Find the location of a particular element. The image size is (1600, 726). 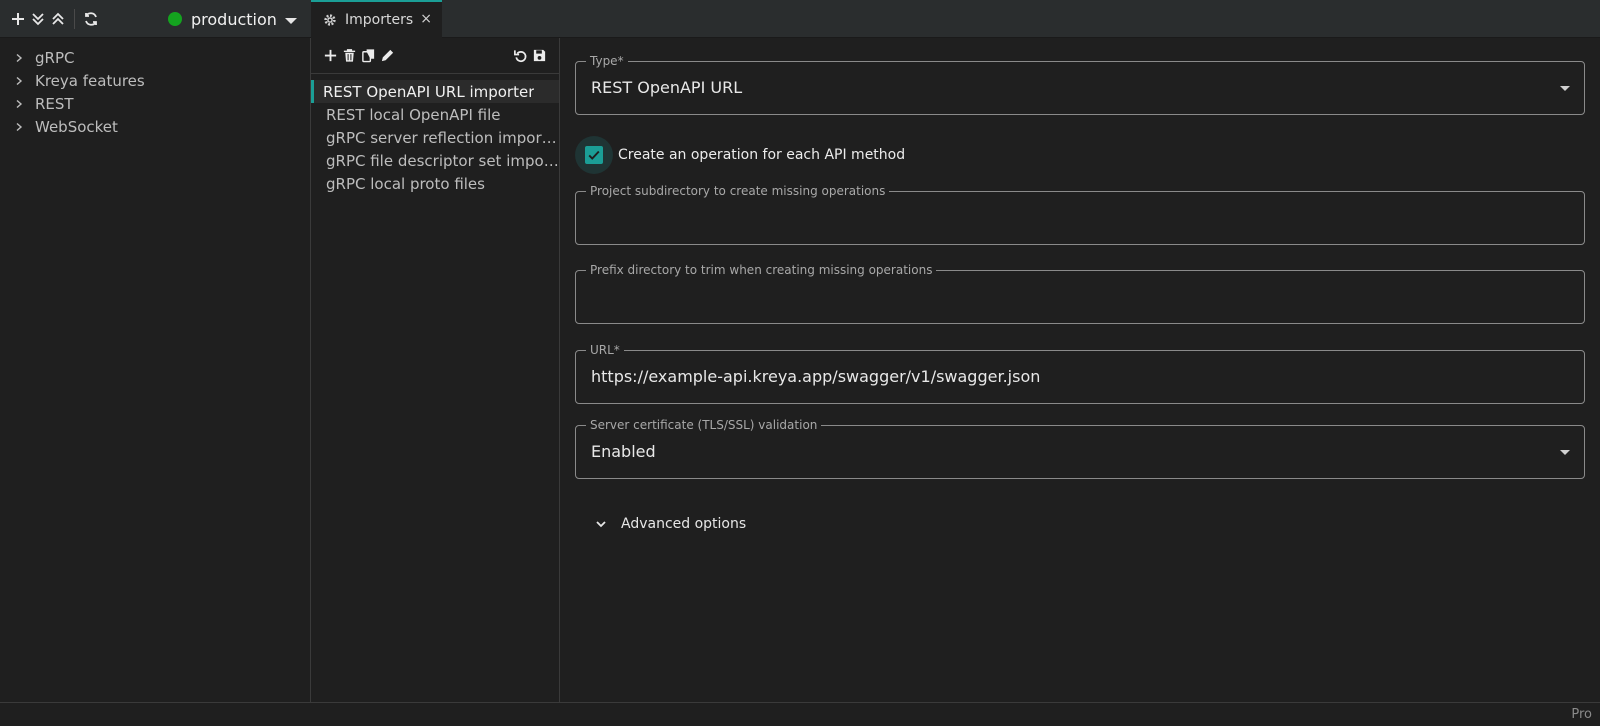

delete-importer-button is located at coordinates (349, 56).